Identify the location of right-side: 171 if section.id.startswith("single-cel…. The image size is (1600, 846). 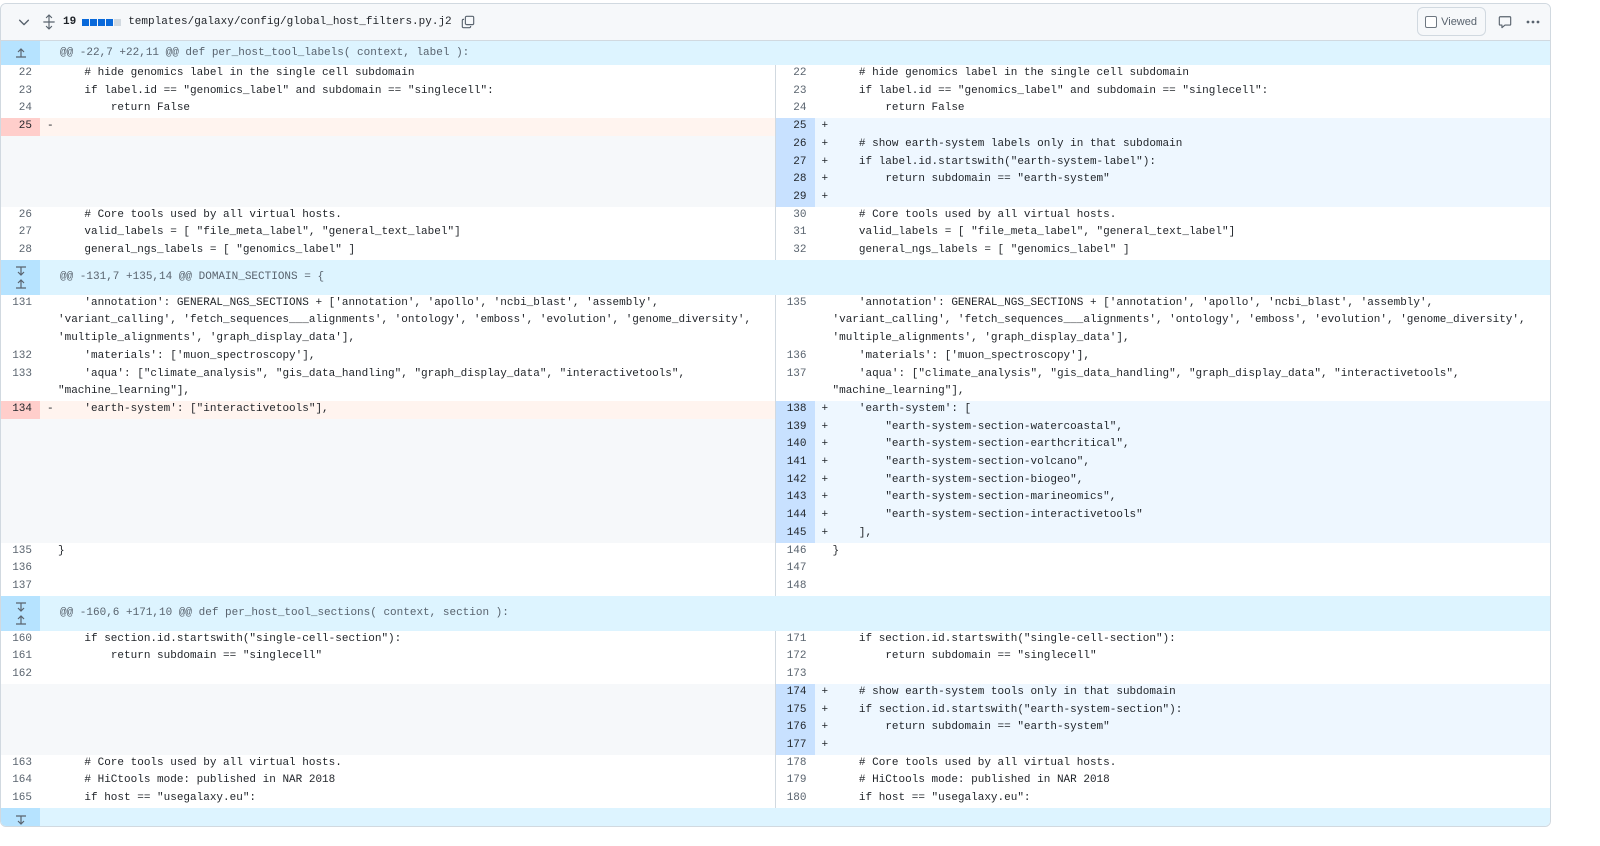
(1162, 639).